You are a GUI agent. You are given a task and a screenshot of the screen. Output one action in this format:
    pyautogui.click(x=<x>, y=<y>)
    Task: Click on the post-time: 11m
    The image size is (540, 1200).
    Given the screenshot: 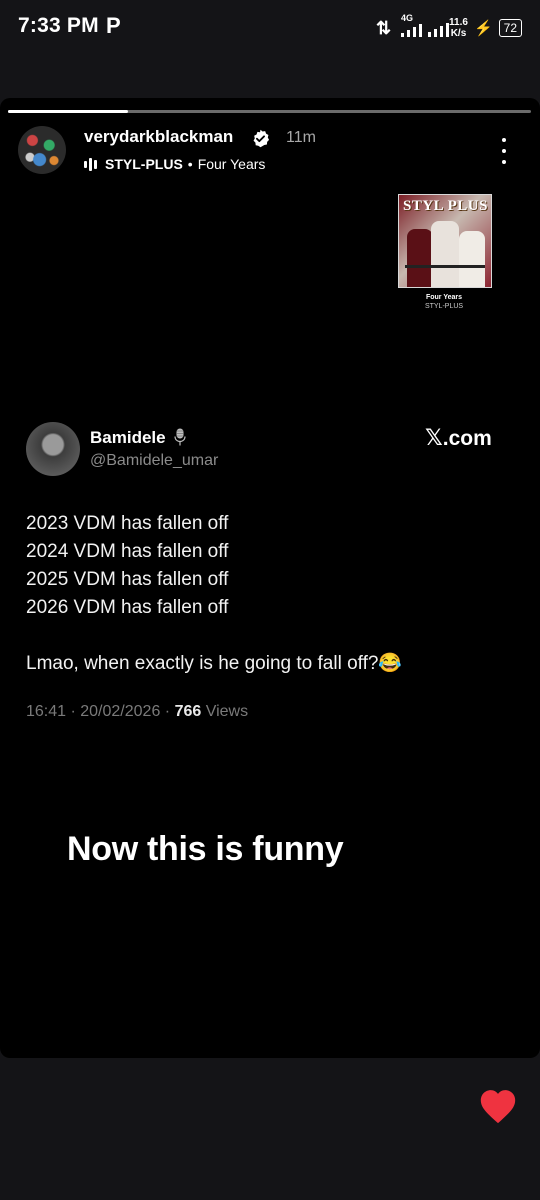 What is the action you would take?
    pyautogui.click(x=301, y=137)
    